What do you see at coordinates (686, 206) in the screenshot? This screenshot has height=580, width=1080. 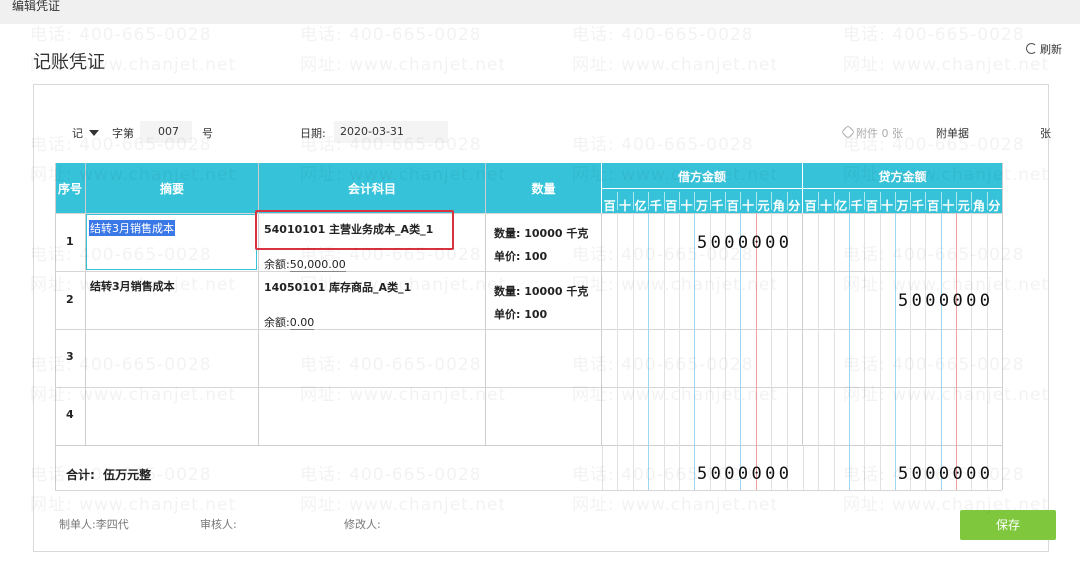 I see `debit-unit-header: 十` at bounding box center [686, 206].